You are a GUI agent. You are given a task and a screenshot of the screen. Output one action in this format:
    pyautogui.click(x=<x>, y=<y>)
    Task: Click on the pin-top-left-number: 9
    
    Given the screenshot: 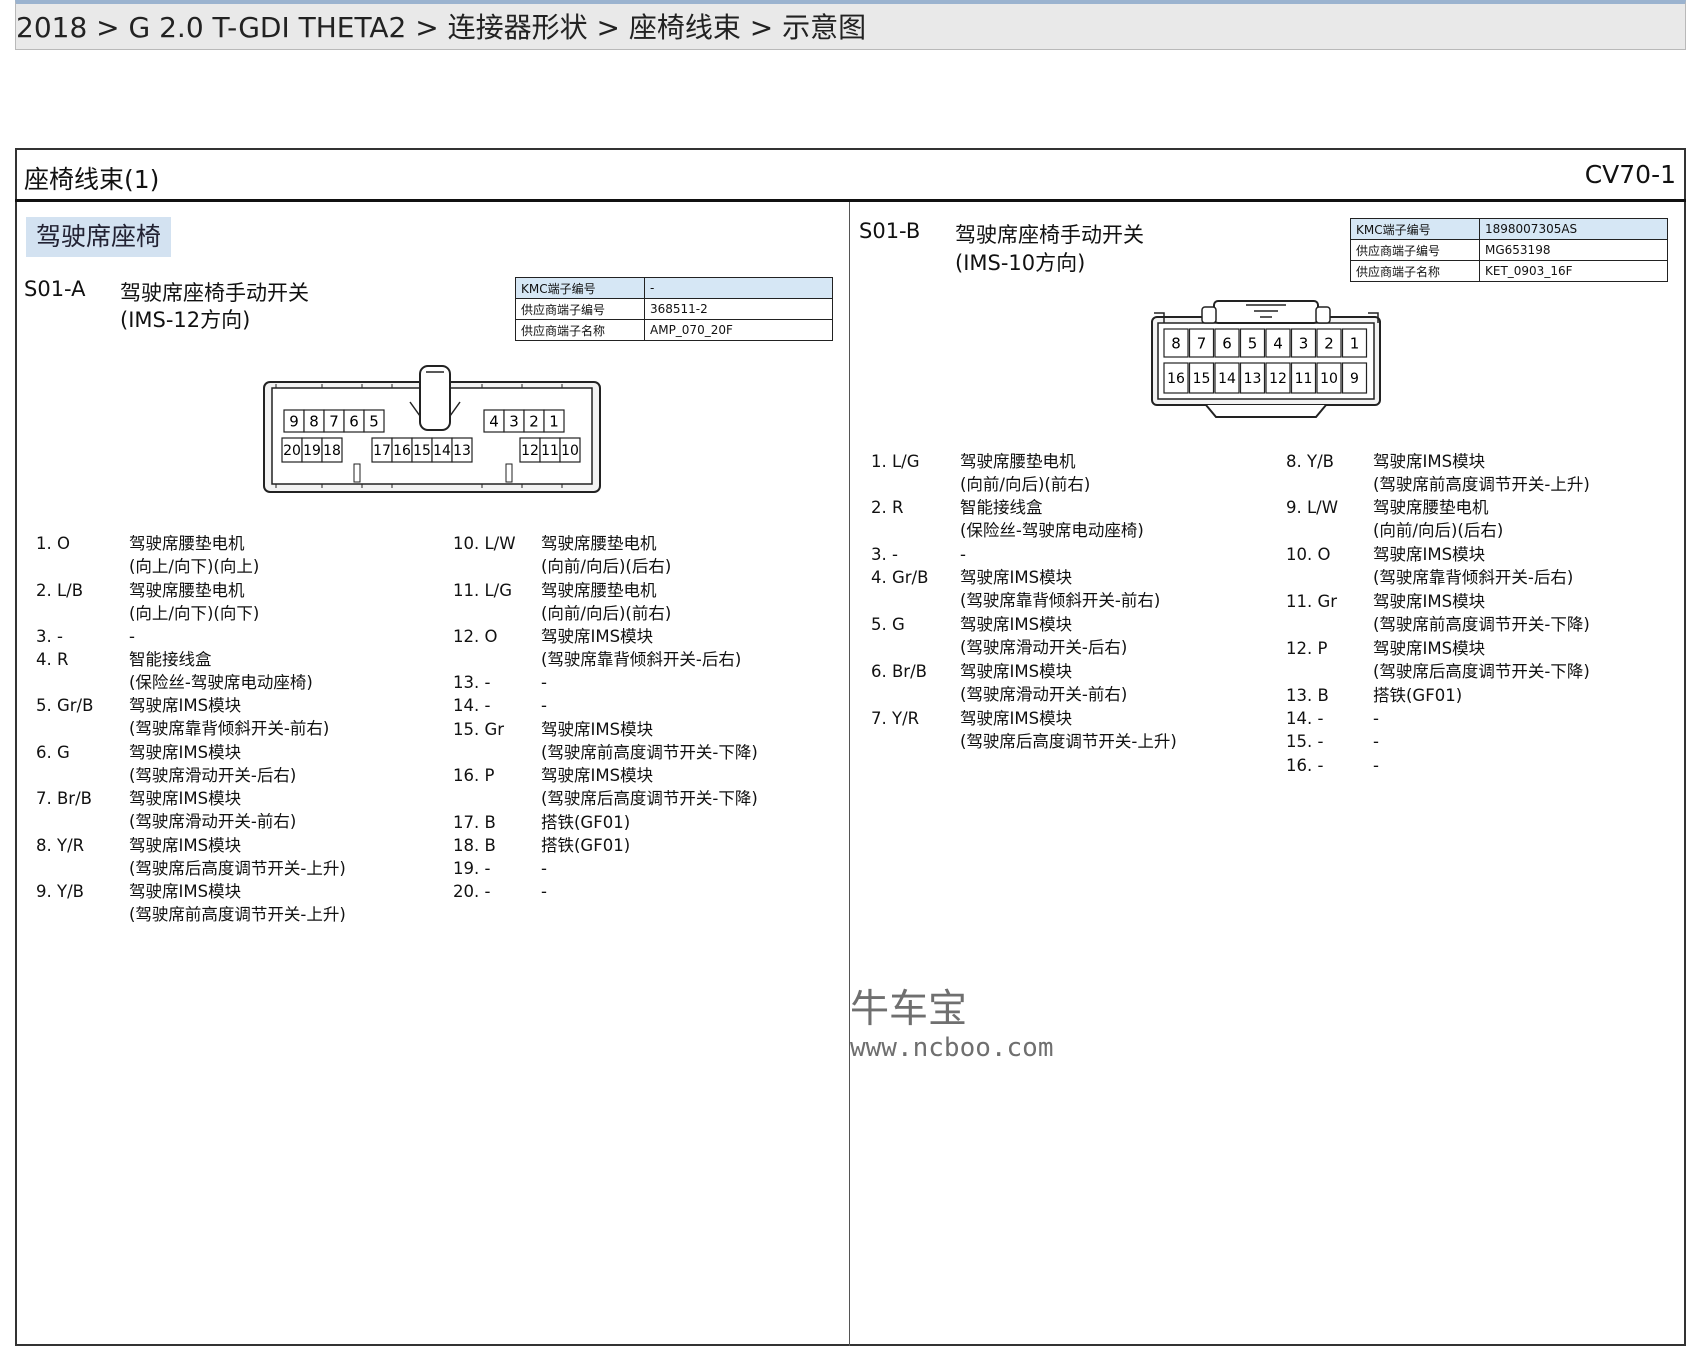 What is the action you would take?
    pyautogui.click(x=294, y=421)
    